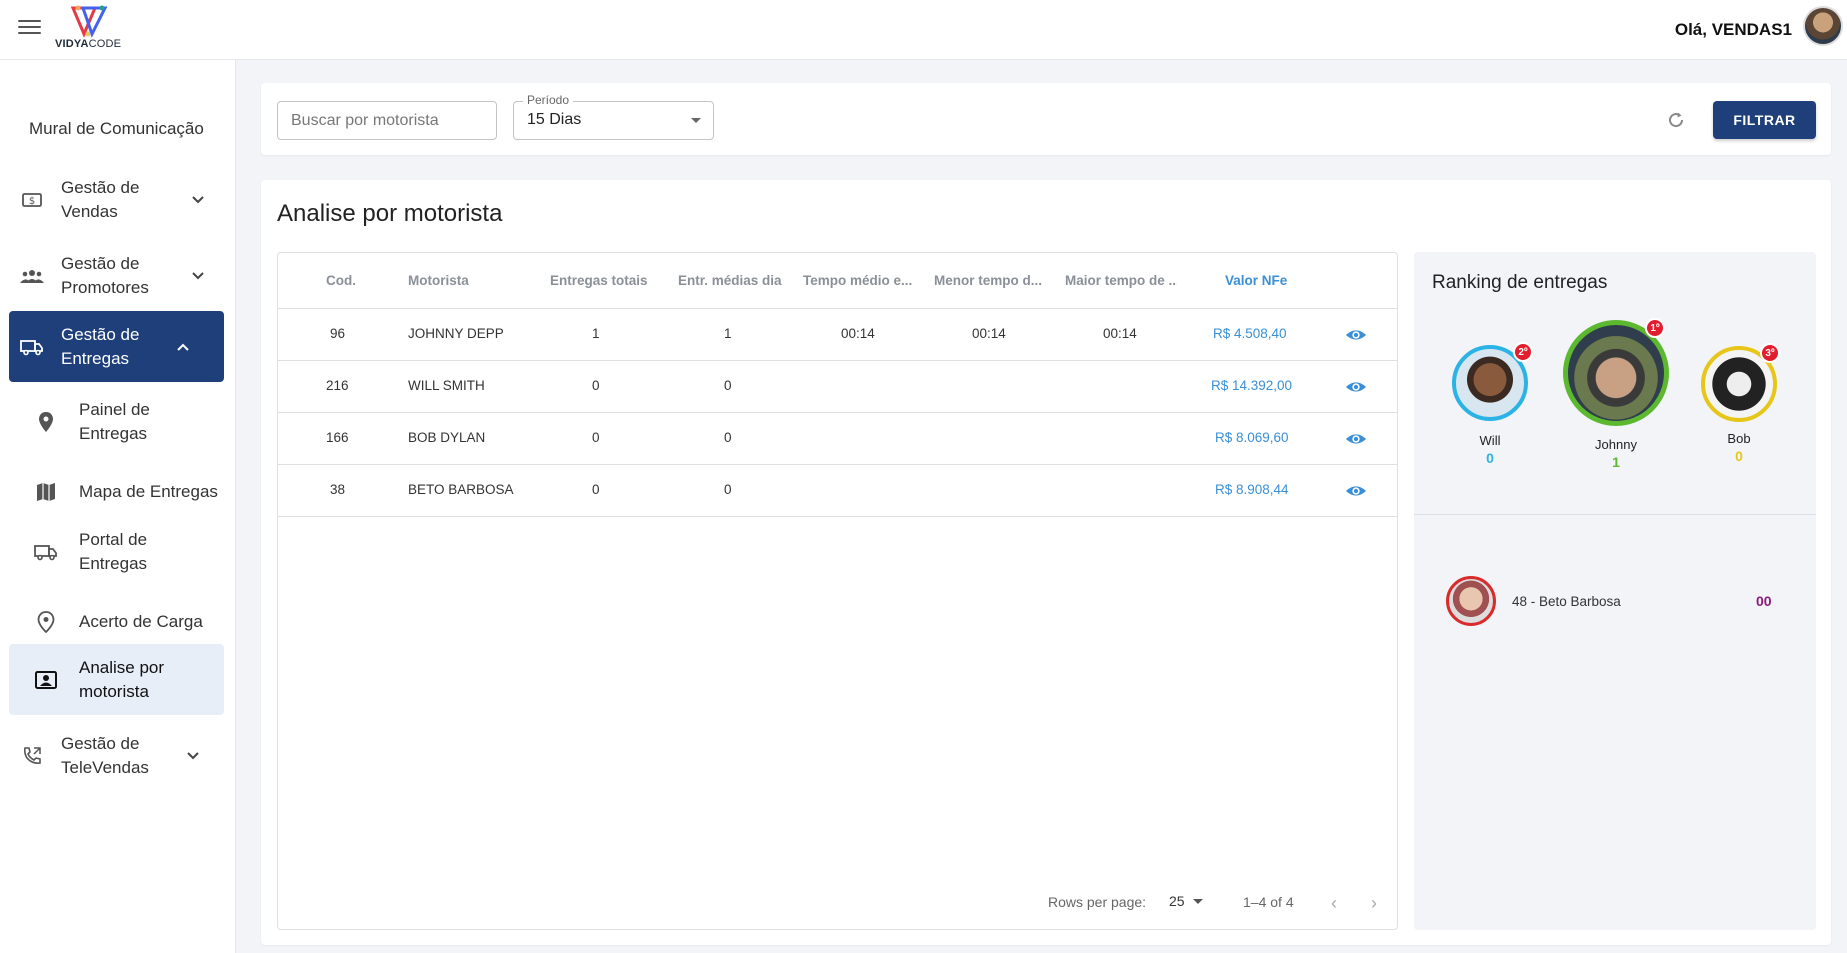 The height and width of the screenshot is (953, 1847). Describe the element at coordinates (100, 346) in the screenshot. I see `sidebar-item-label: Gestão de Entregas` at that location.